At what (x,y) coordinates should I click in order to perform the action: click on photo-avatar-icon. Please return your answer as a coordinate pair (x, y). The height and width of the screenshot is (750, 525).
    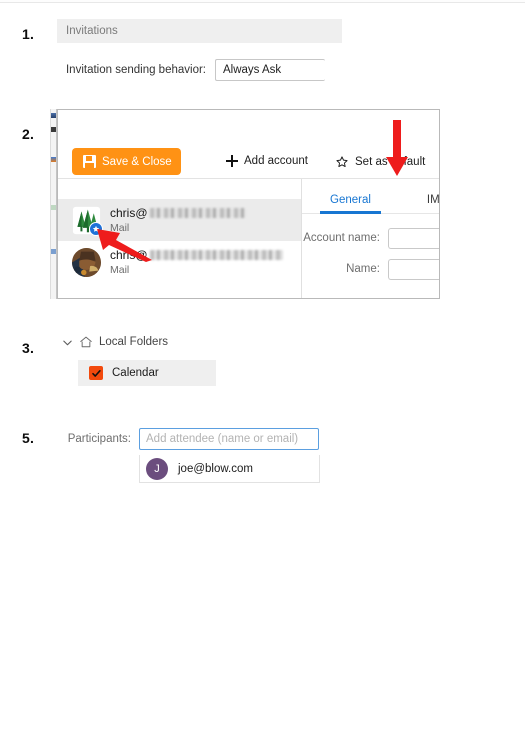
    Looking at the image, I should click on (86, 262).